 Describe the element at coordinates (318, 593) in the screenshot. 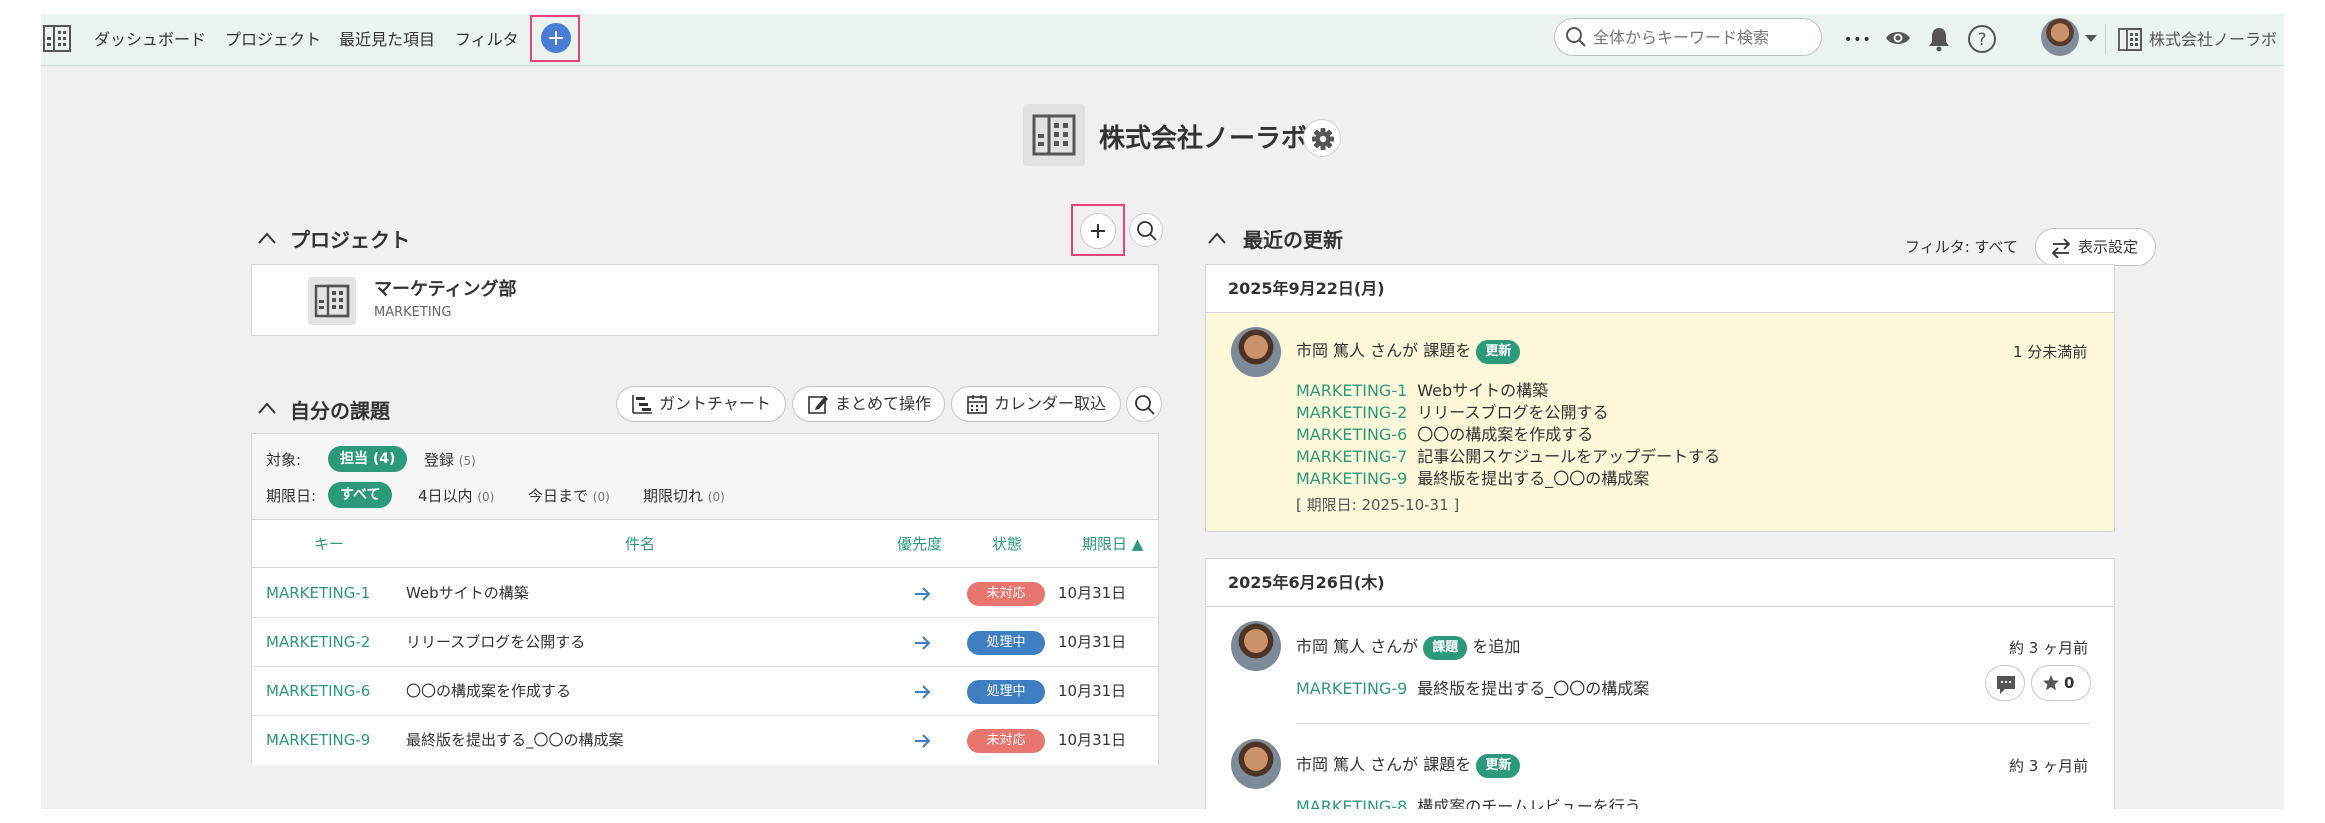

I see `task-key: MARKETING-1` at that location.